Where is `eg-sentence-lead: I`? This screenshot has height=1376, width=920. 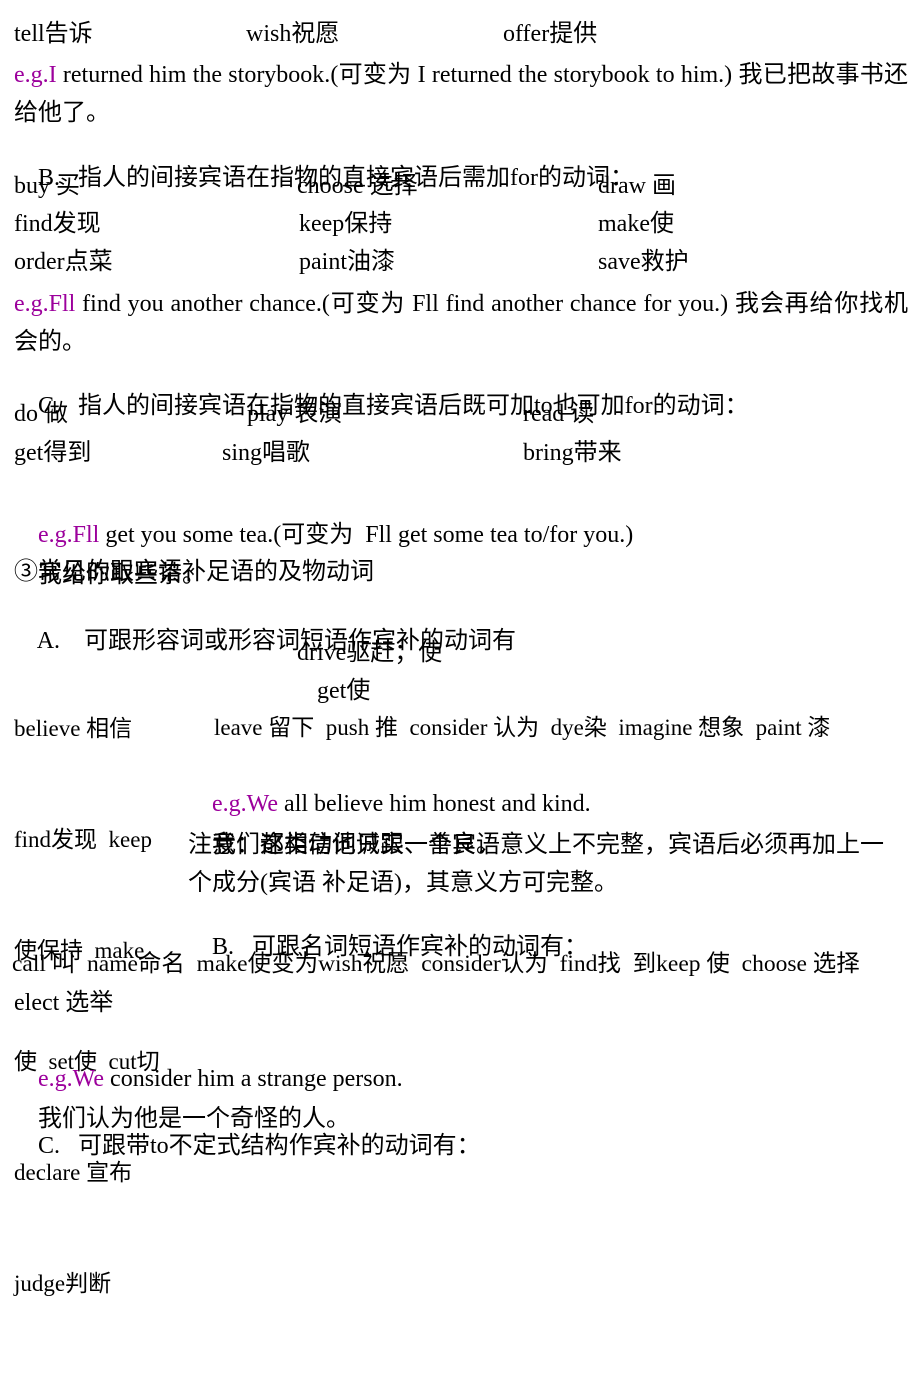 eg-sentence-lead: I is located at coordinates (52, 75).